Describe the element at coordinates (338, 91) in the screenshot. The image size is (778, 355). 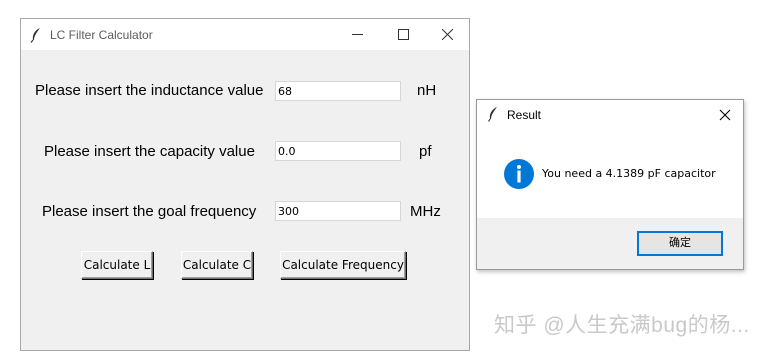
I see `inductance-input` at that location.